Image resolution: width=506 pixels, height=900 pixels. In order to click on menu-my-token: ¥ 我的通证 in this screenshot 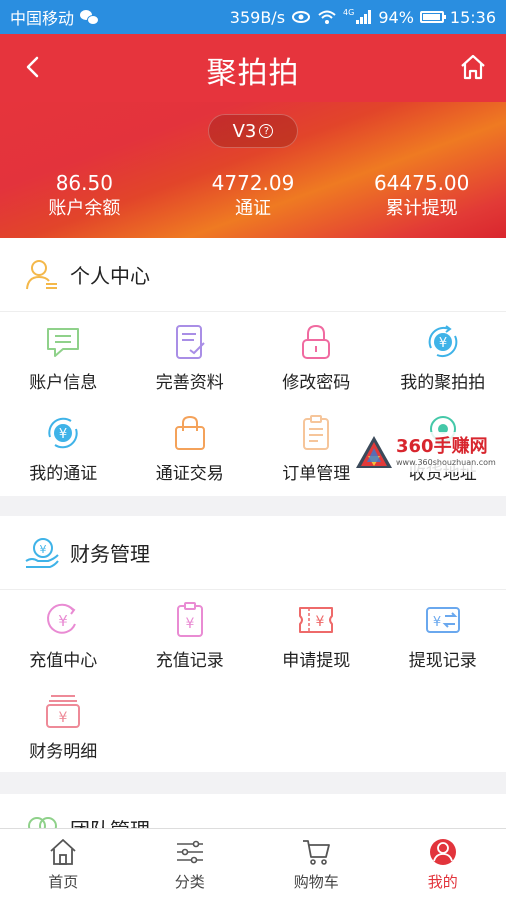, I will do `click(63, 448)`.